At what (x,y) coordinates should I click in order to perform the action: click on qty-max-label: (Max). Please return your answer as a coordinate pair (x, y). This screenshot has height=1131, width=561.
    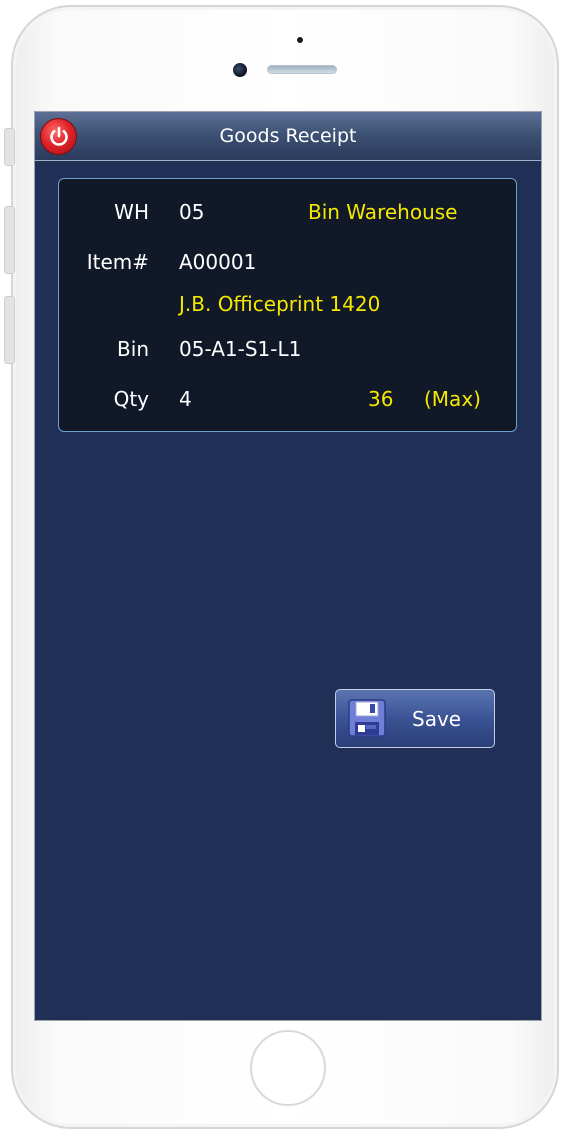
    Looking at the image, I should click on (452, 399).